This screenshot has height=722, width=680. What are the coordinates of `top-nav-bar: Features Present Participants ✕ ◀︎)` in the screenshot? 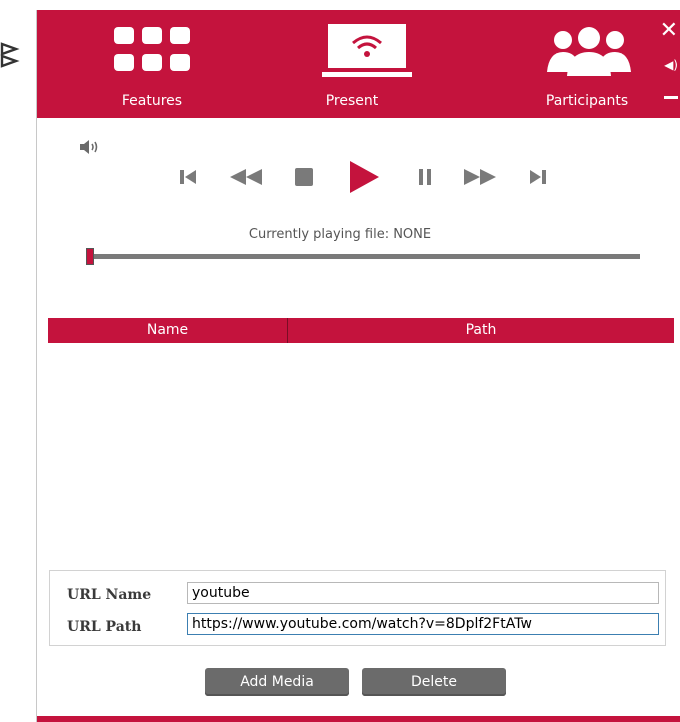 It's located at (358, 64).